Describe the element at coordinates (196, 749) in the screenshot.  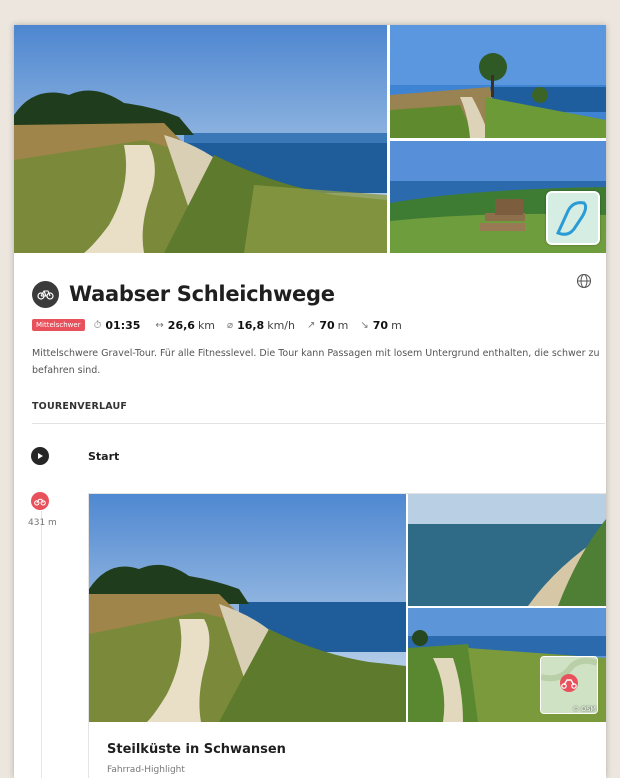
I see `highlight-title: Steilküste in Schwansen` at that location.